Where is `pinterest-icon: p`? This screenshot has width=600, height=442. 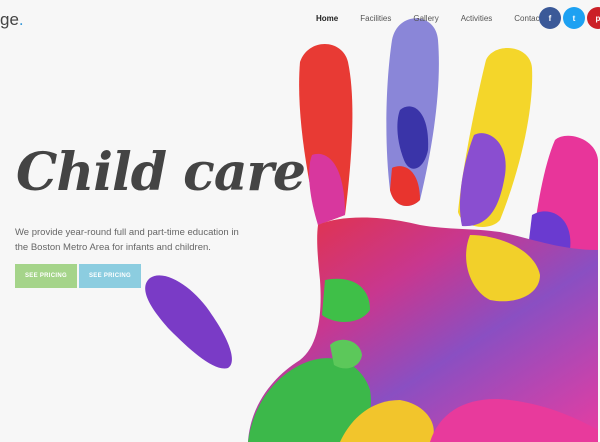 pinterest-icon: p is located at coordinates (593, 18).